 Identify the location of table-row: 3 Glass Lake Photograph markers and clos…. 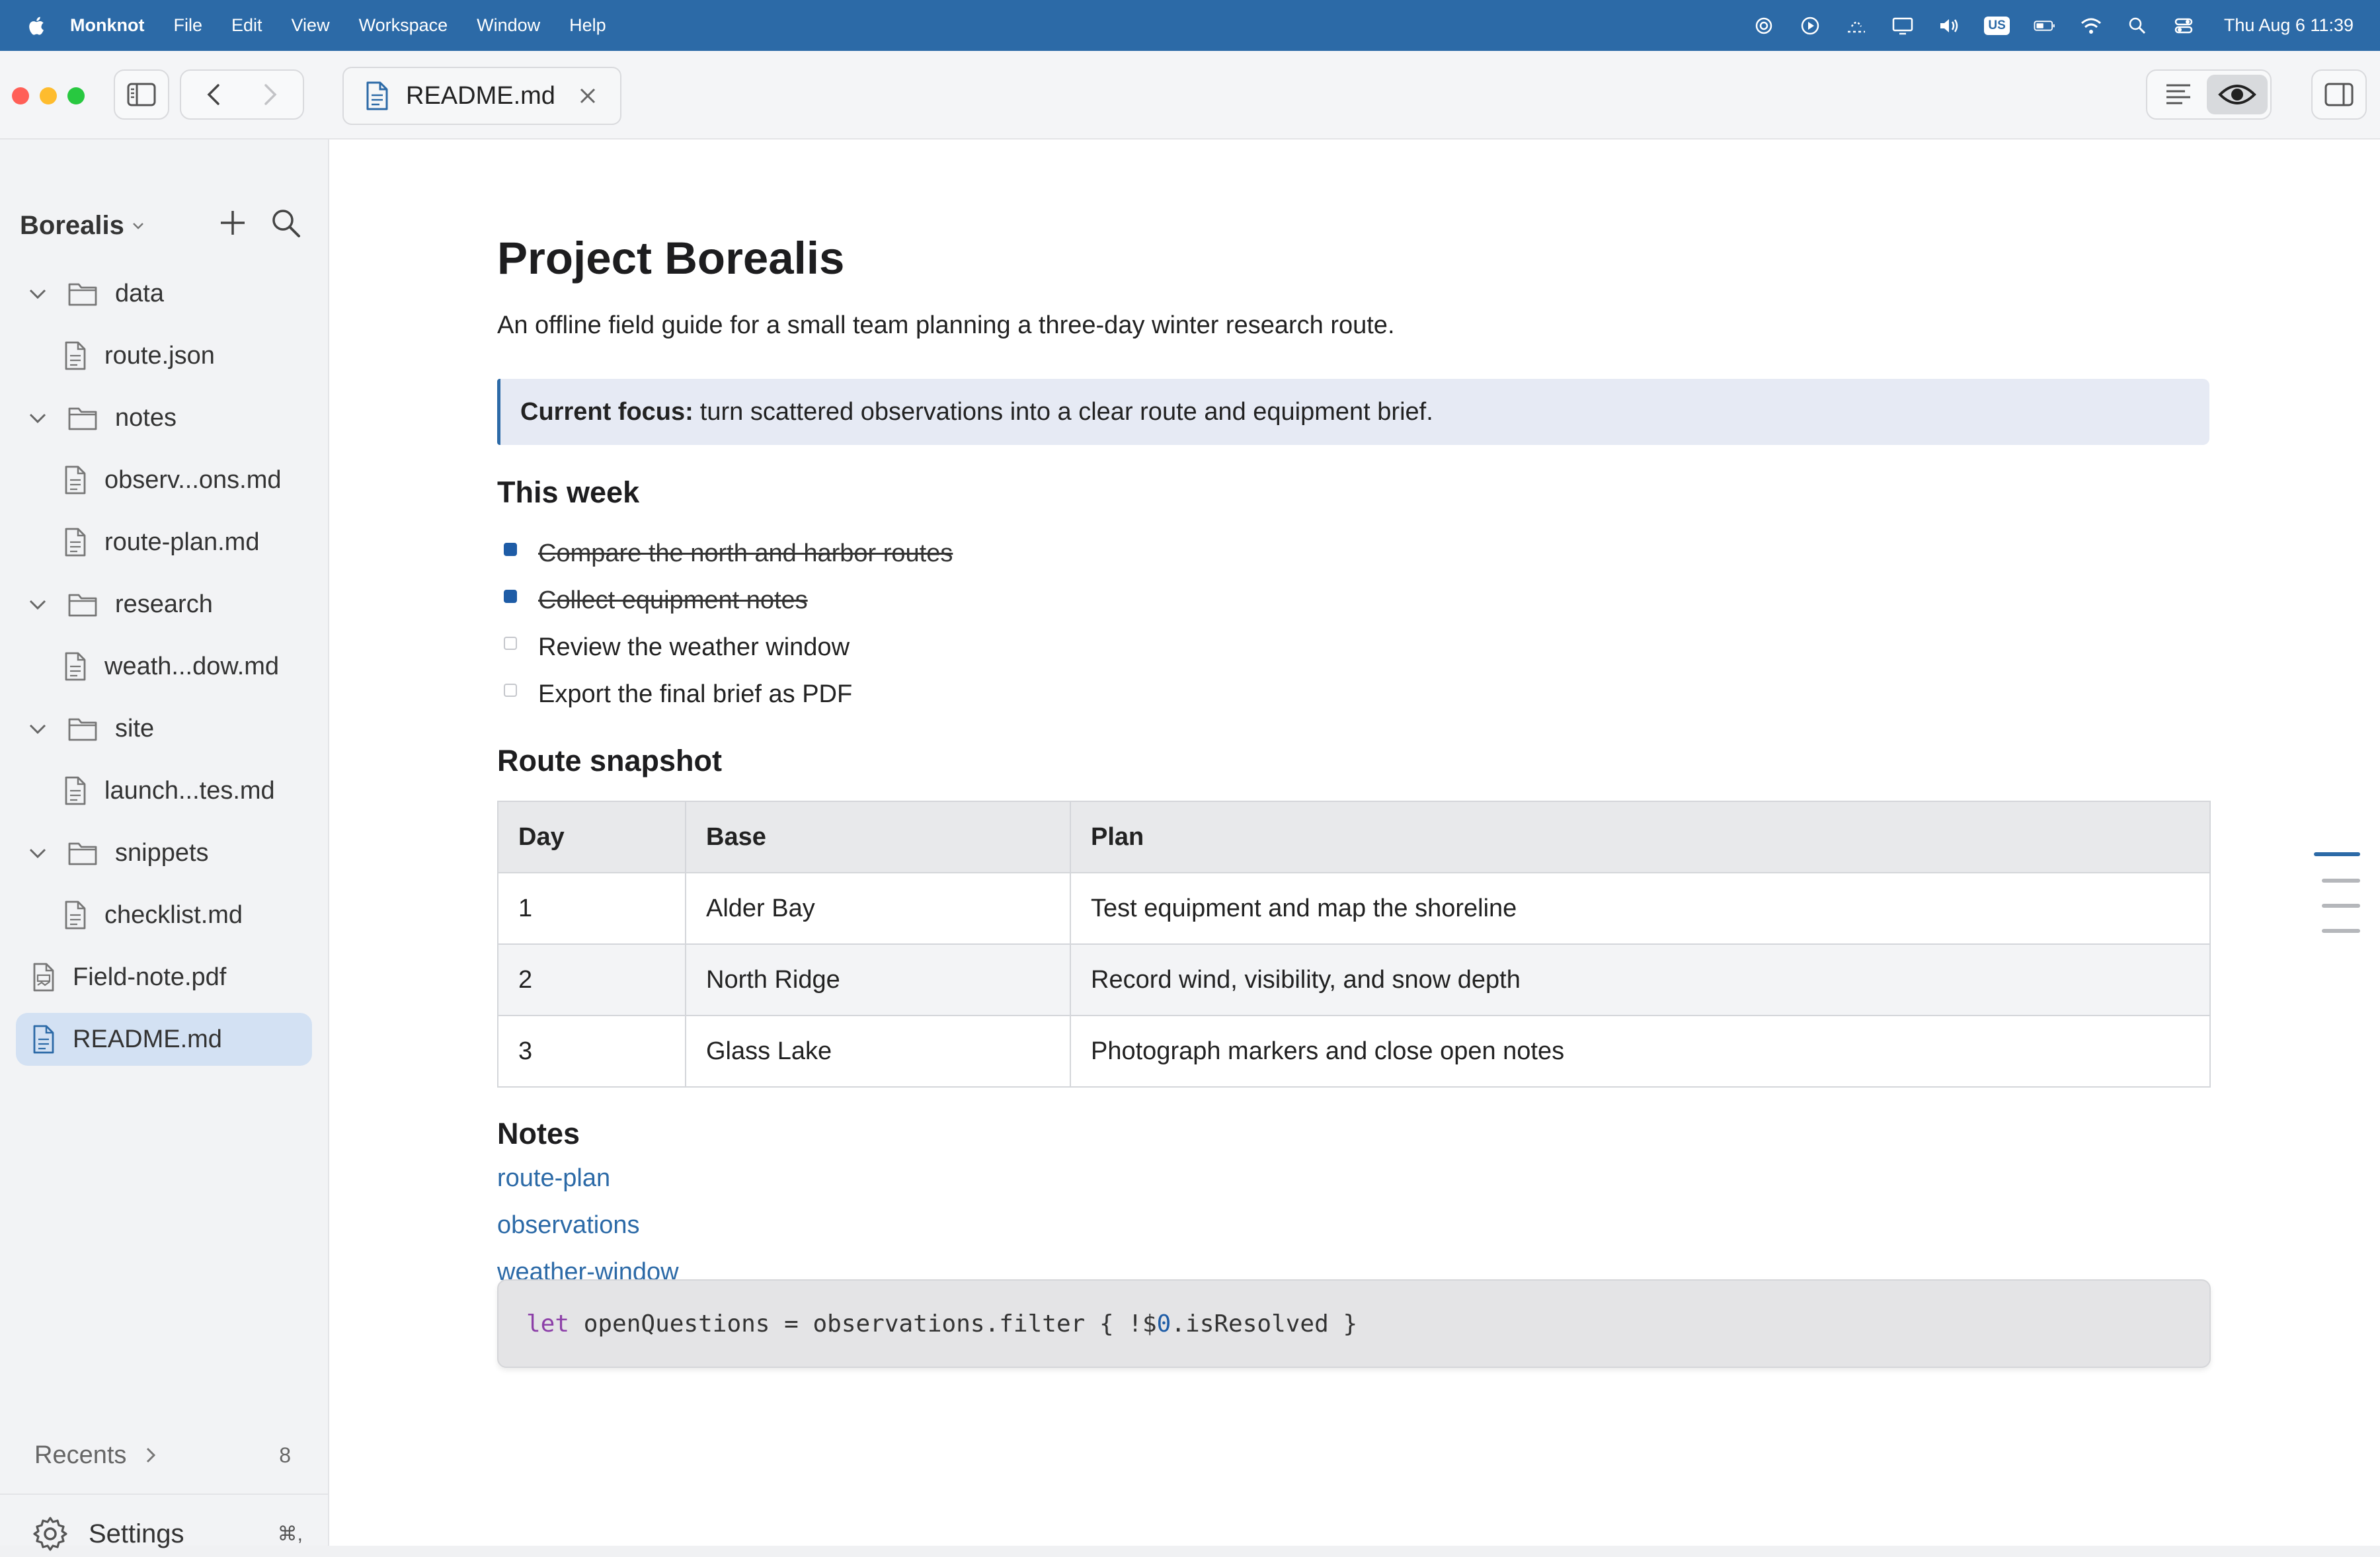
(1354, 1051).